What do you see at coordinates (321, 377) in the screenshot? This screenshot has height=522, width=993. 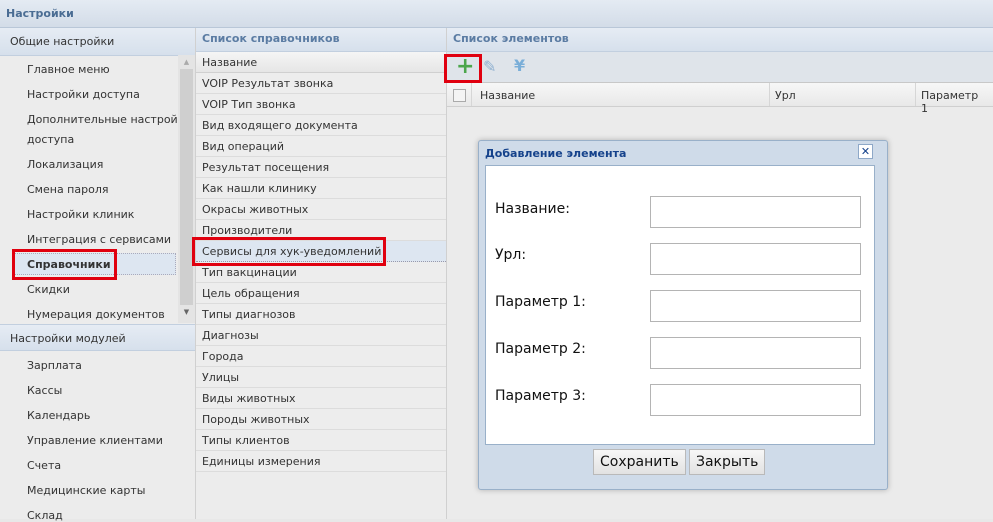 I see `directory-row: Улицы` at bounding box center [321, 377].